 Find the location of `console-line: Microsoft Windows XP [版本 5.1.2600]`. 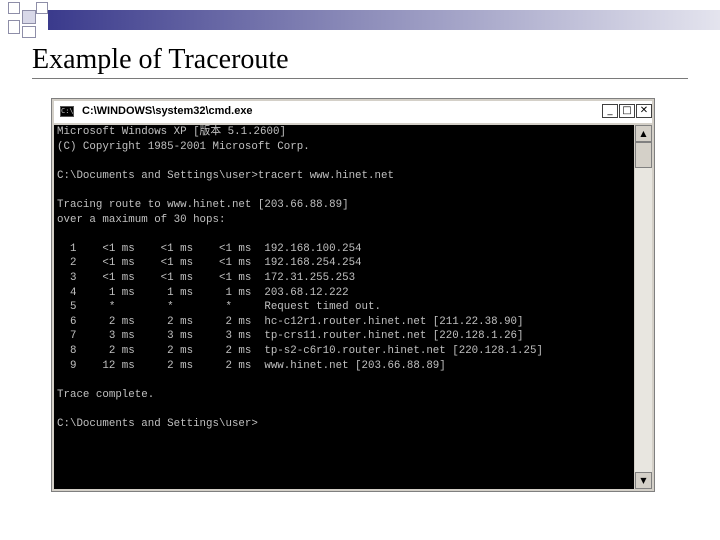

console-line: Microsoft Windows XP [版本 5.1.2600] is located at coordinates (171, 132).